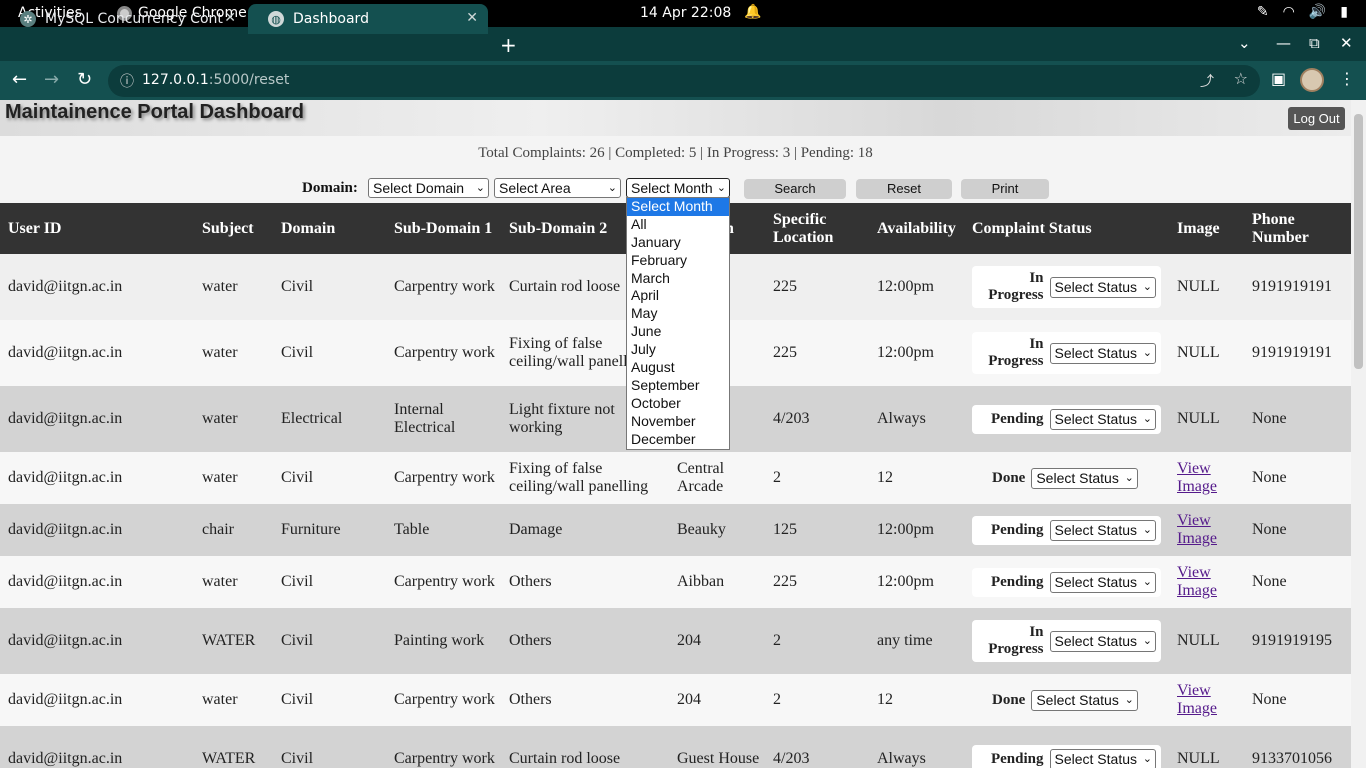 The image size is (1366, 768). Describe the element at coordinates (905, 286) in the screenshot. I see `cell-availability: 12:00pm` at that location.